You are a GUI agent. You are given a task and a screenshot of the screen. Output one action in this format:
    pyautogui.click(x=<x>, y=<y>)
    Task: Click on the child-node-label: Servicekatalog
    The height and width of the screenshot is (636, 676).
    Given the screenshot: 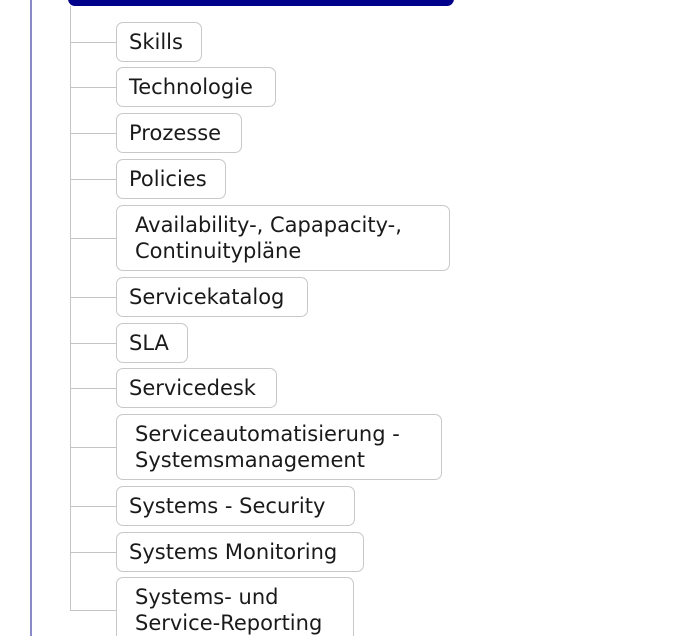 What is the action you would take?
    pyautogui.click(x=207, y=297)
    